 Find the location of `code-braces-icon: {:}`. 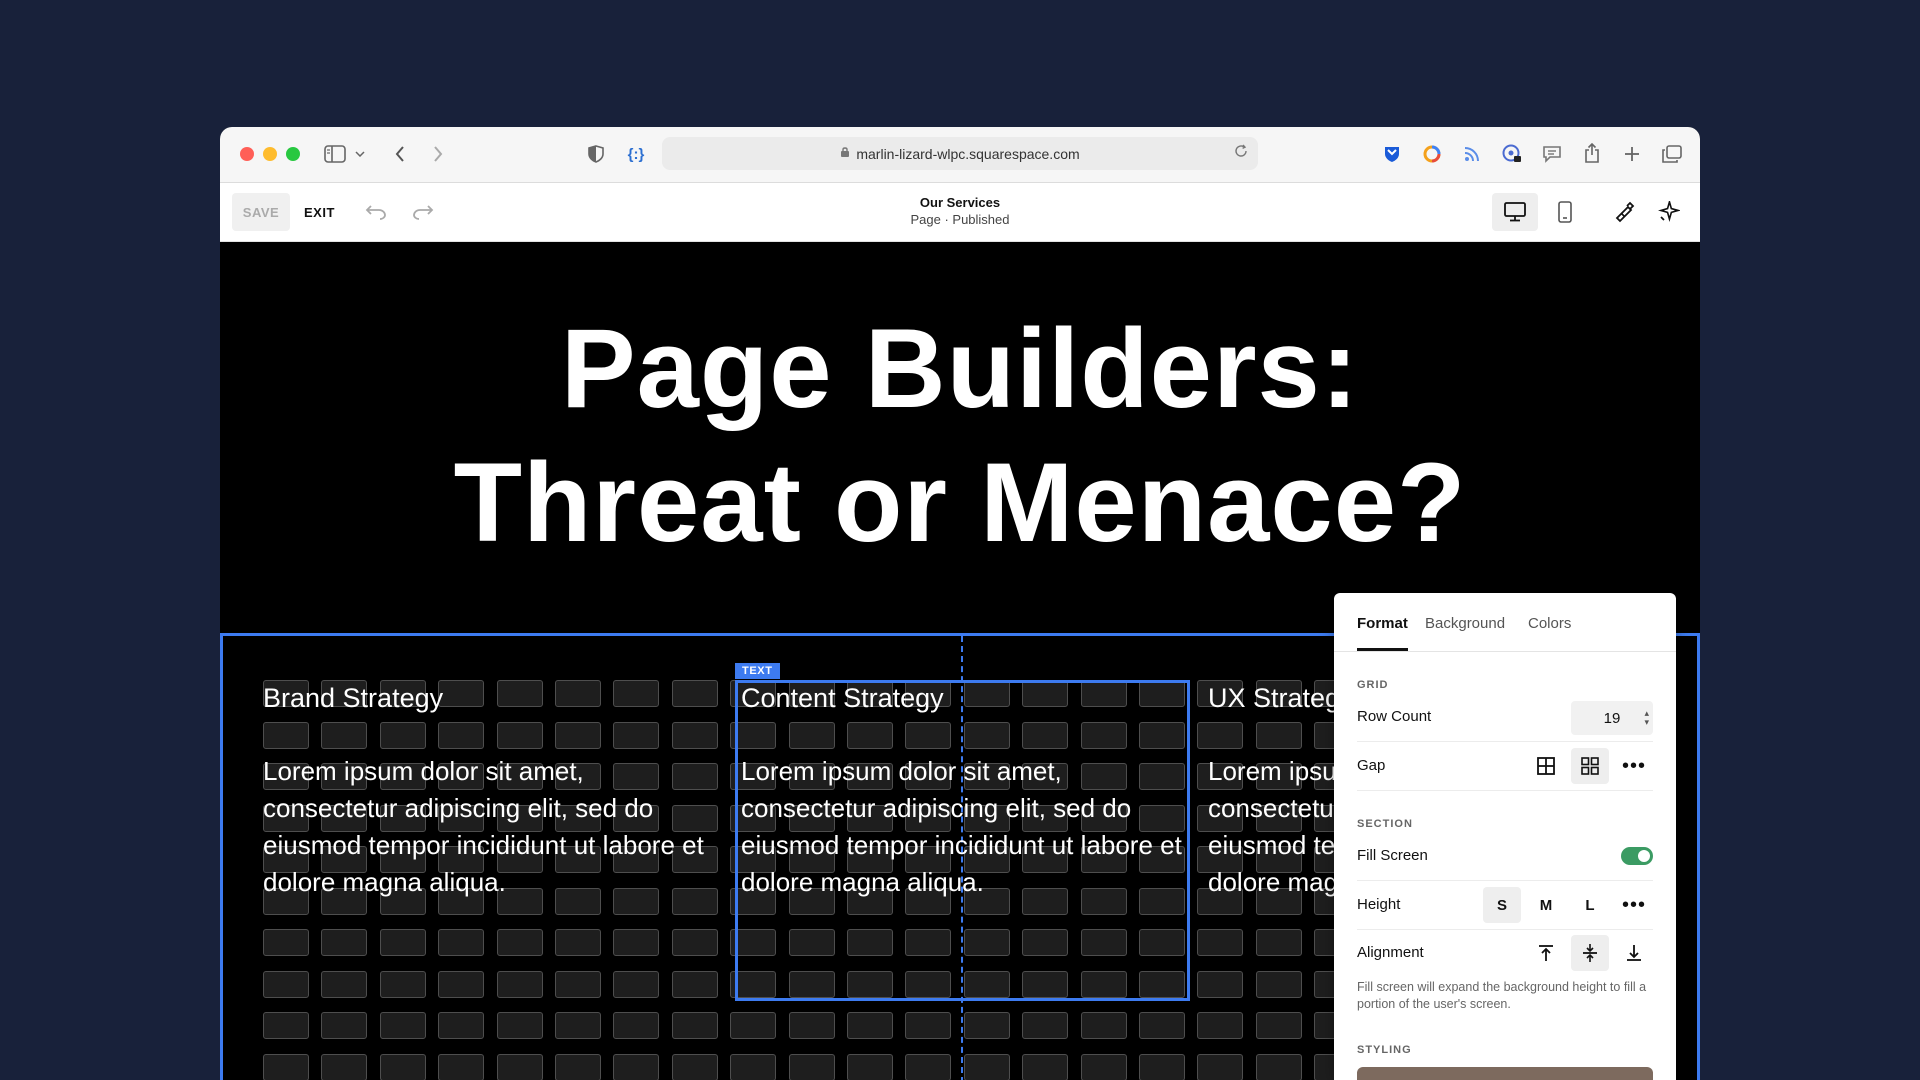

code-braces-icon: {:} is located at coordinates (636, 154).